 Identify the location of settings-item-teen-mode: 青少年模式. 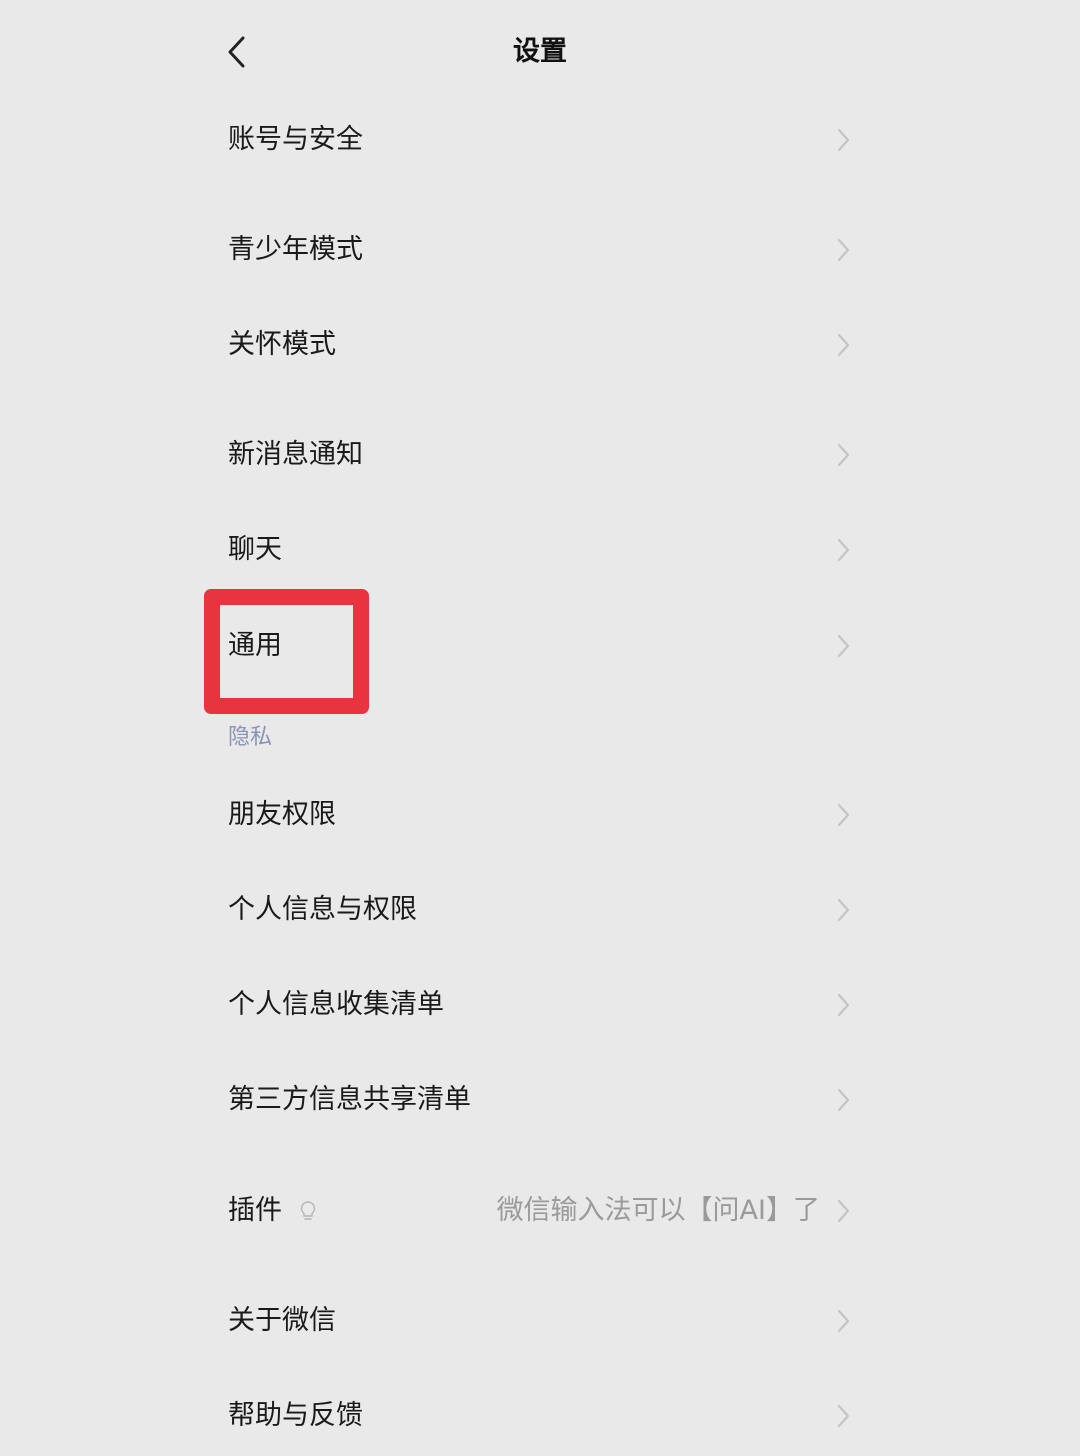
(540, 250).